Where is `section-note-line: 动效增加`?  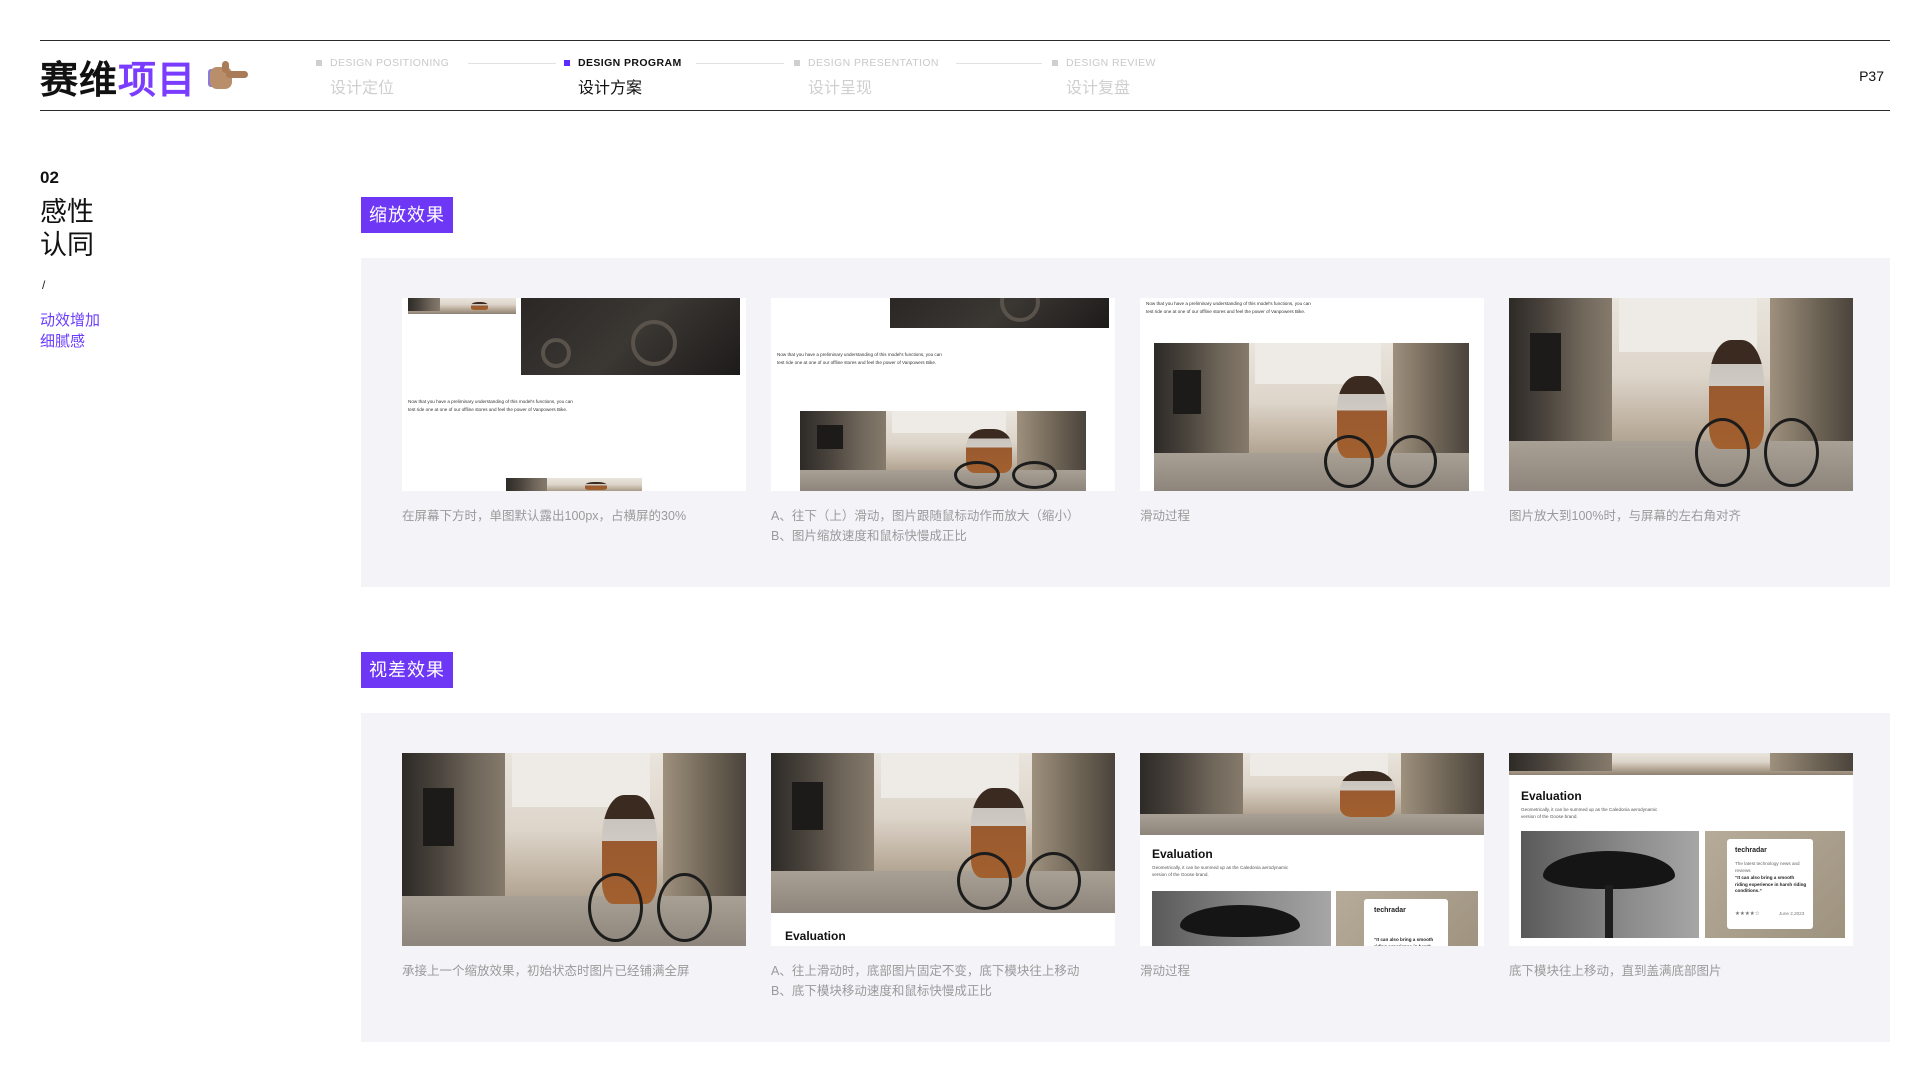
section-note-line: 动效增加 is located at coordinates (70, 320).